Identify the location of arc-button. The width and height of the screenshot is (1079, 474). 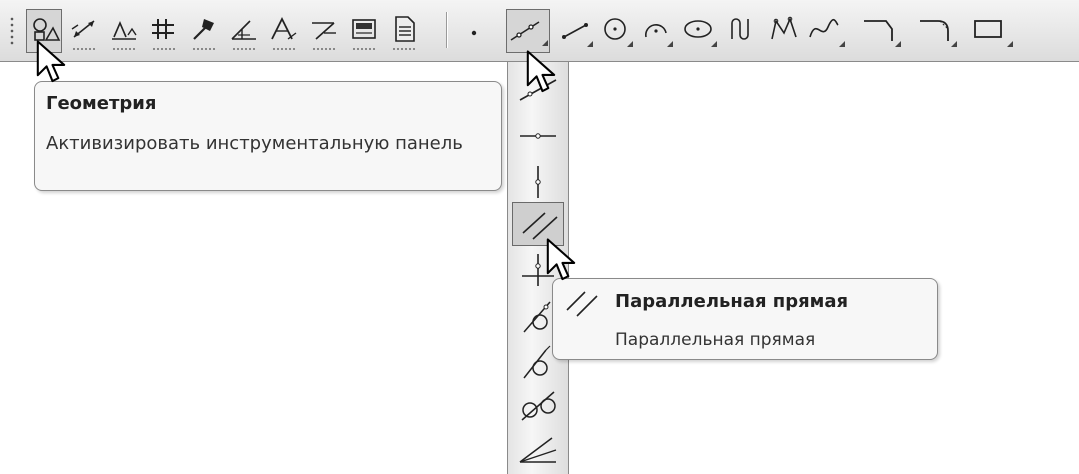
(656, 31).